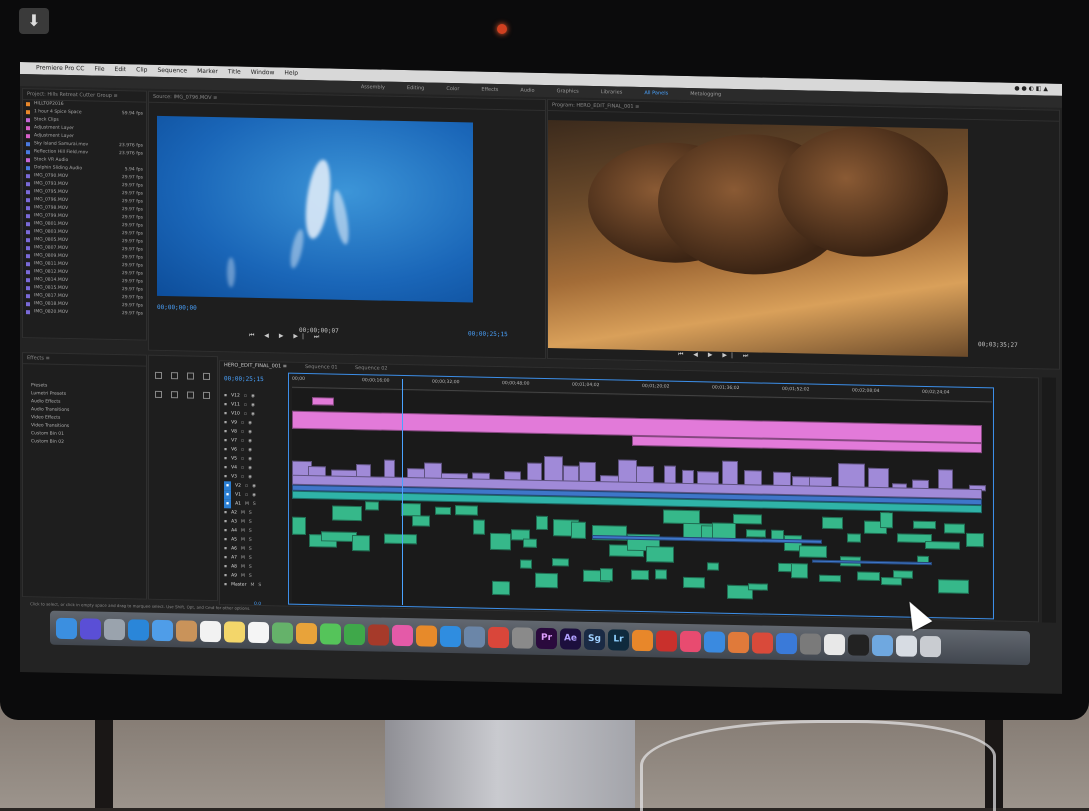  What do you see at coordinates (330, 633) in the screenshot?
I see `messages-icon` at bounding box center [330, 633].